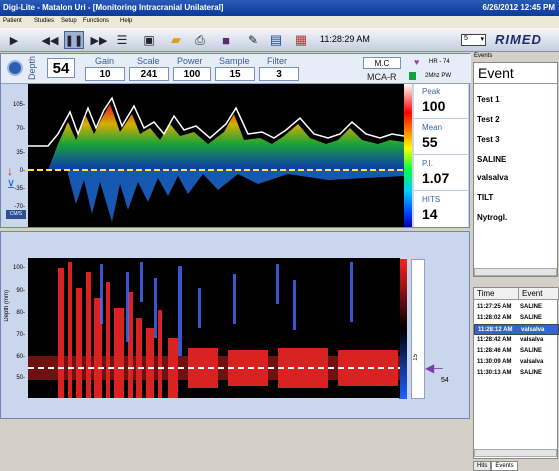  I want to click on log-row: 11:27:25 AM SALINE, so click(516, 307).